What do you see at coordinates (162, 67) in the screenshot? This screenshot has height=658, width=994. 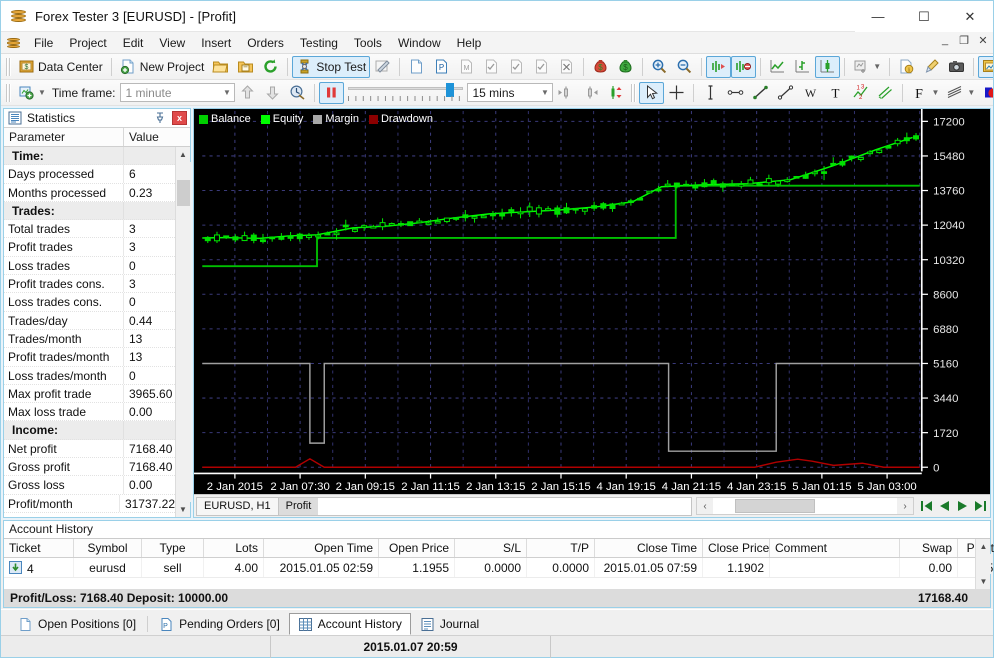 I see `new-project-button: New Project` at bounding box center [162, 67].